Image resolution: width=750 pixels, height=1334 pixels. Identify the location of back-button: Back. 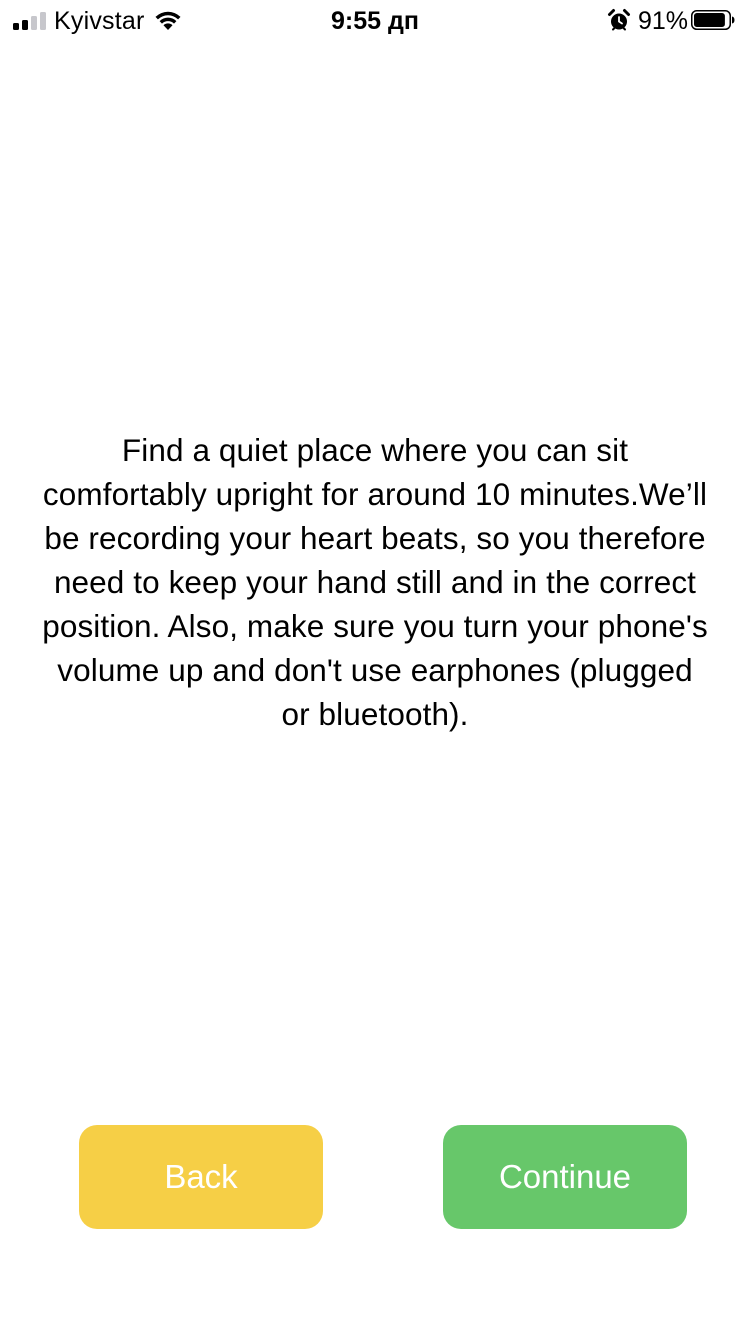
(201, 1177).